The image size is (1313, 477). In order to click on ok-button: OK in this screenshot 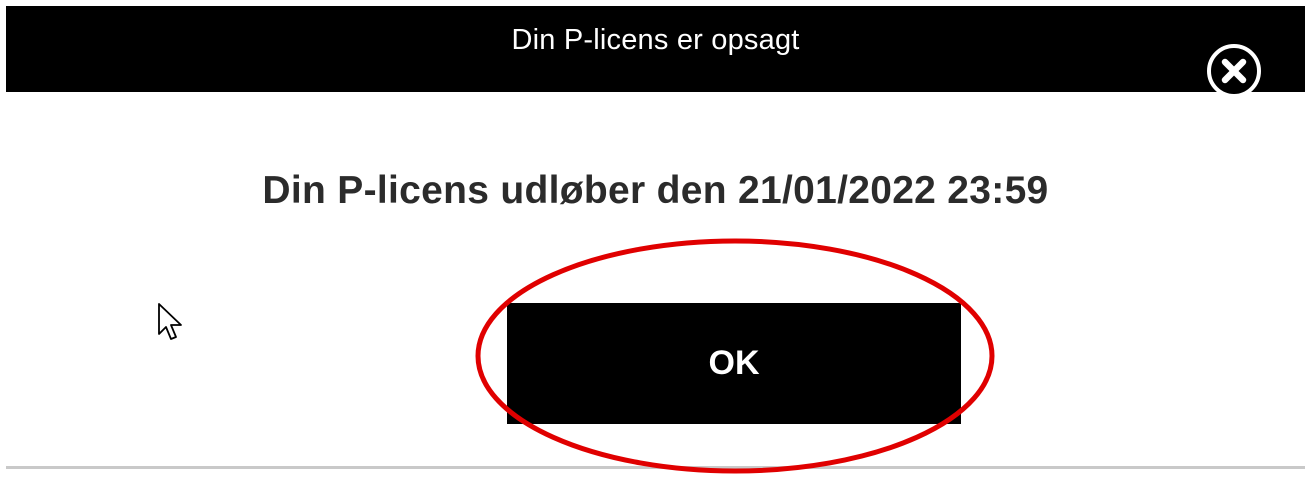, I will do `click(734, 363)`.